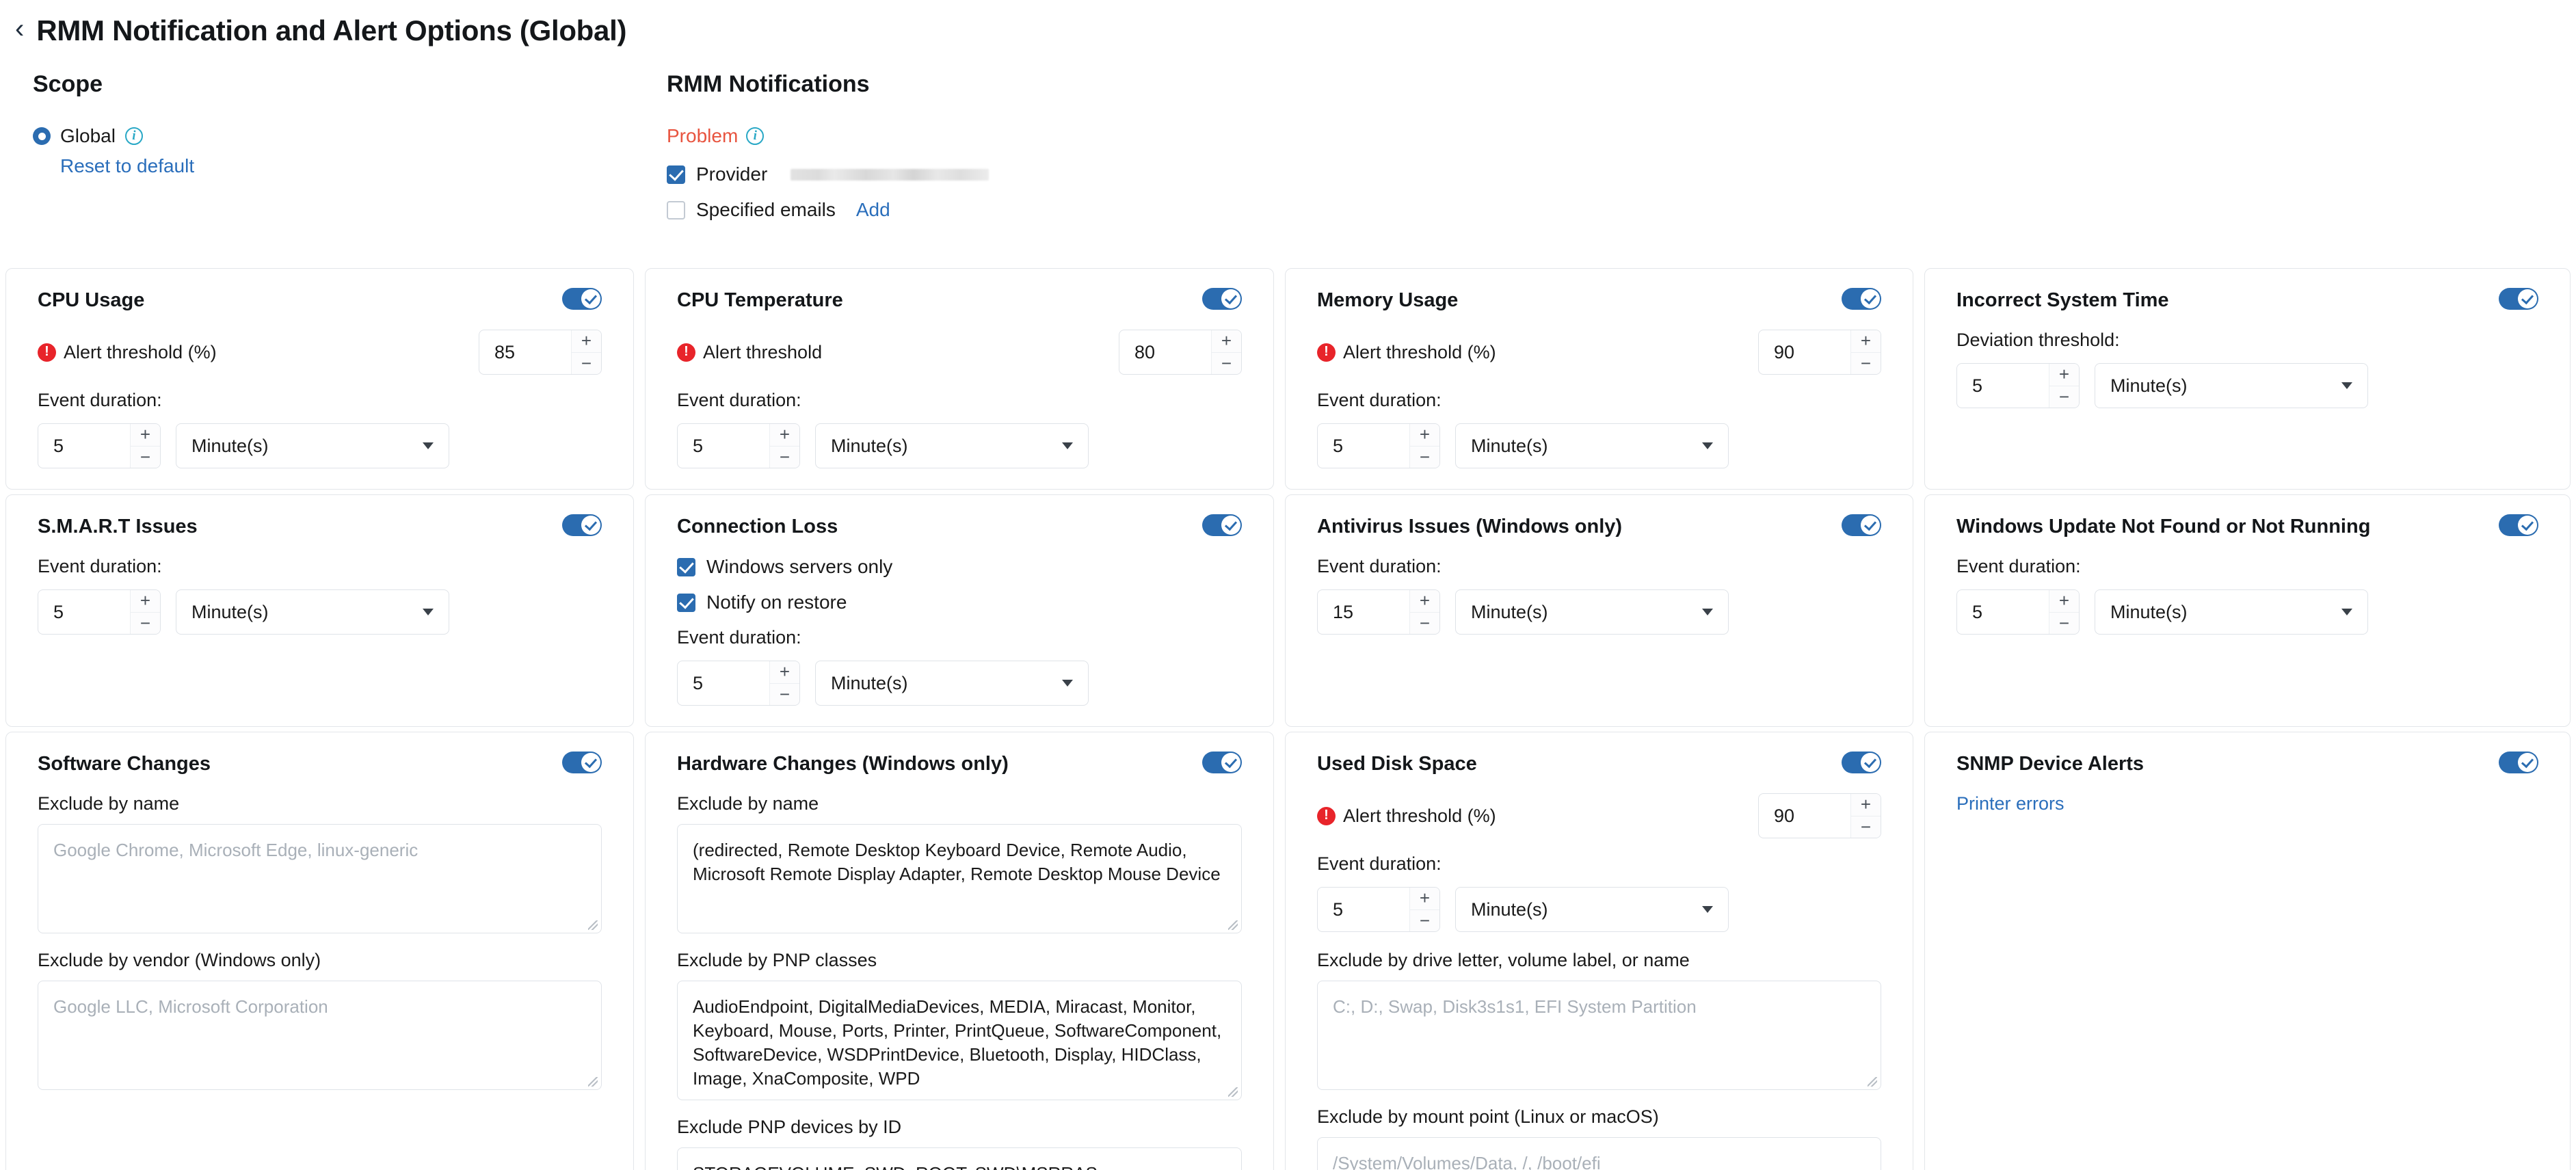 This screenshot has height=1170, width=2576. What do you see at coordinates (1222, 762) in the screenshot?
I see `toggle-hardware-changes` at bounding box center [1222, 762].